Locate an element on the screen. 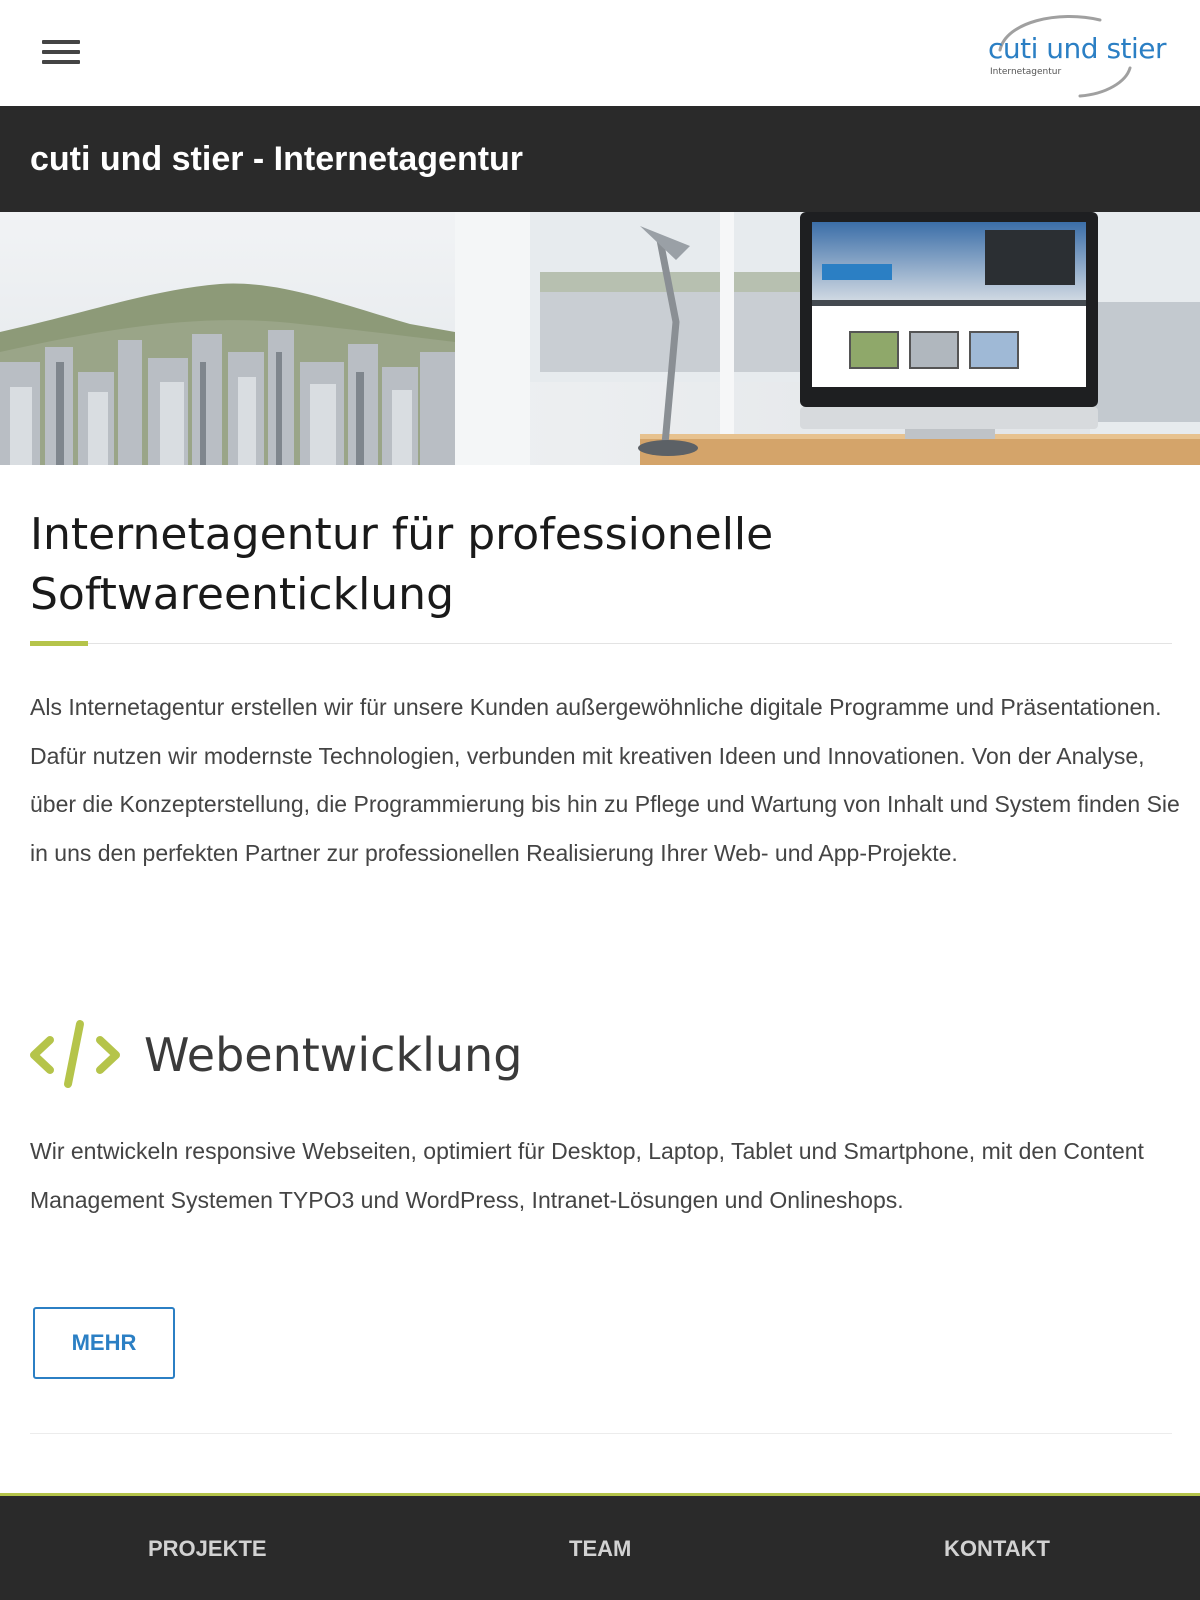  nav-item-team: TEAM is located at coordinates (600, 1549).